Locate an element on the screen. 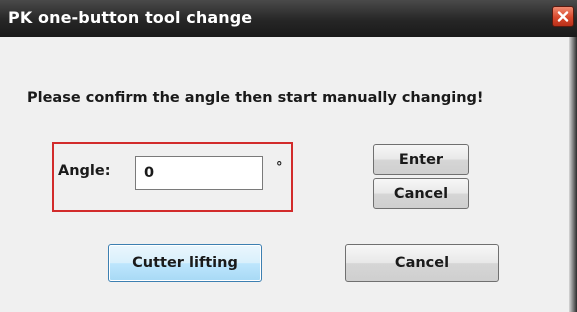  cancel-angle-button: Cancel is located at coordinates (421, 193).